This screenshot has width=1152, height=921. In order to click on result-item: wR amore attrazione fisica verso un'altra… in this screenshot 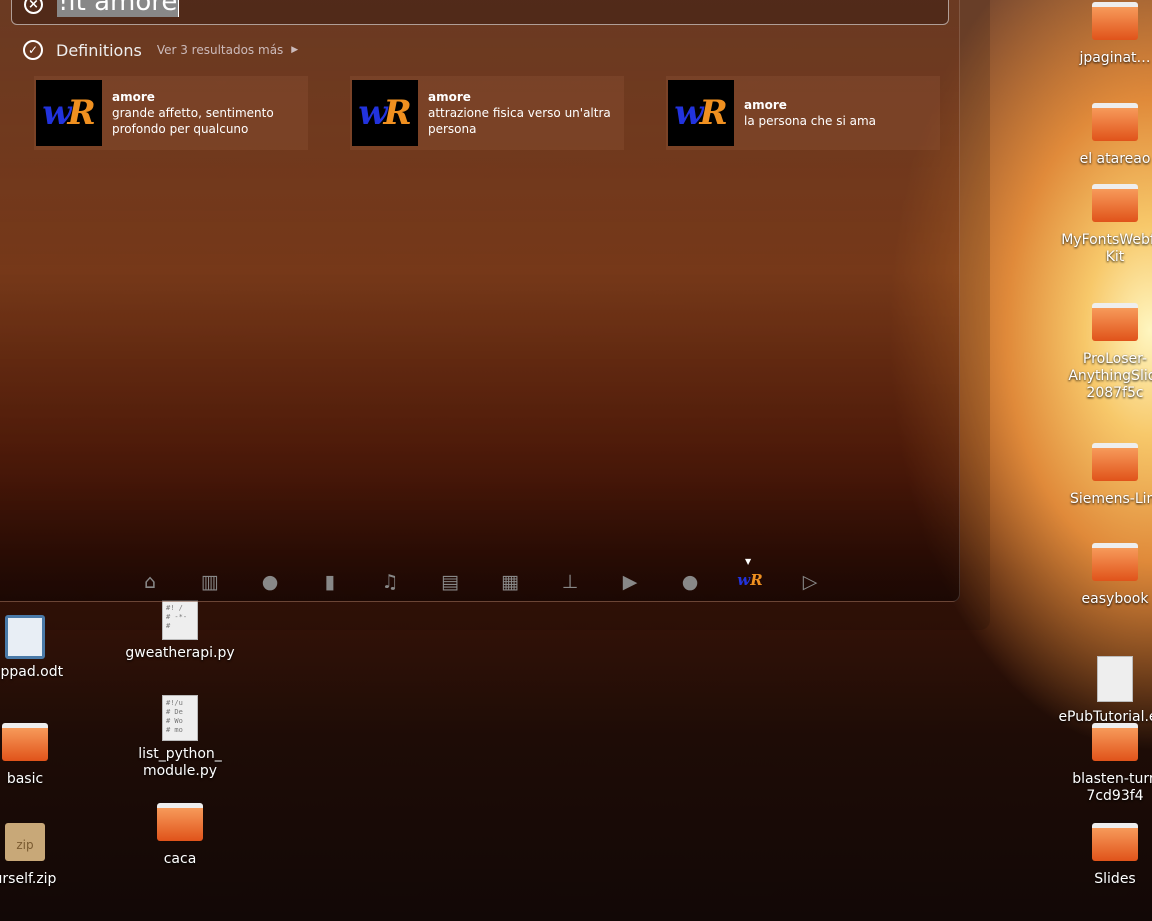, I will do `click(487, 113)`.